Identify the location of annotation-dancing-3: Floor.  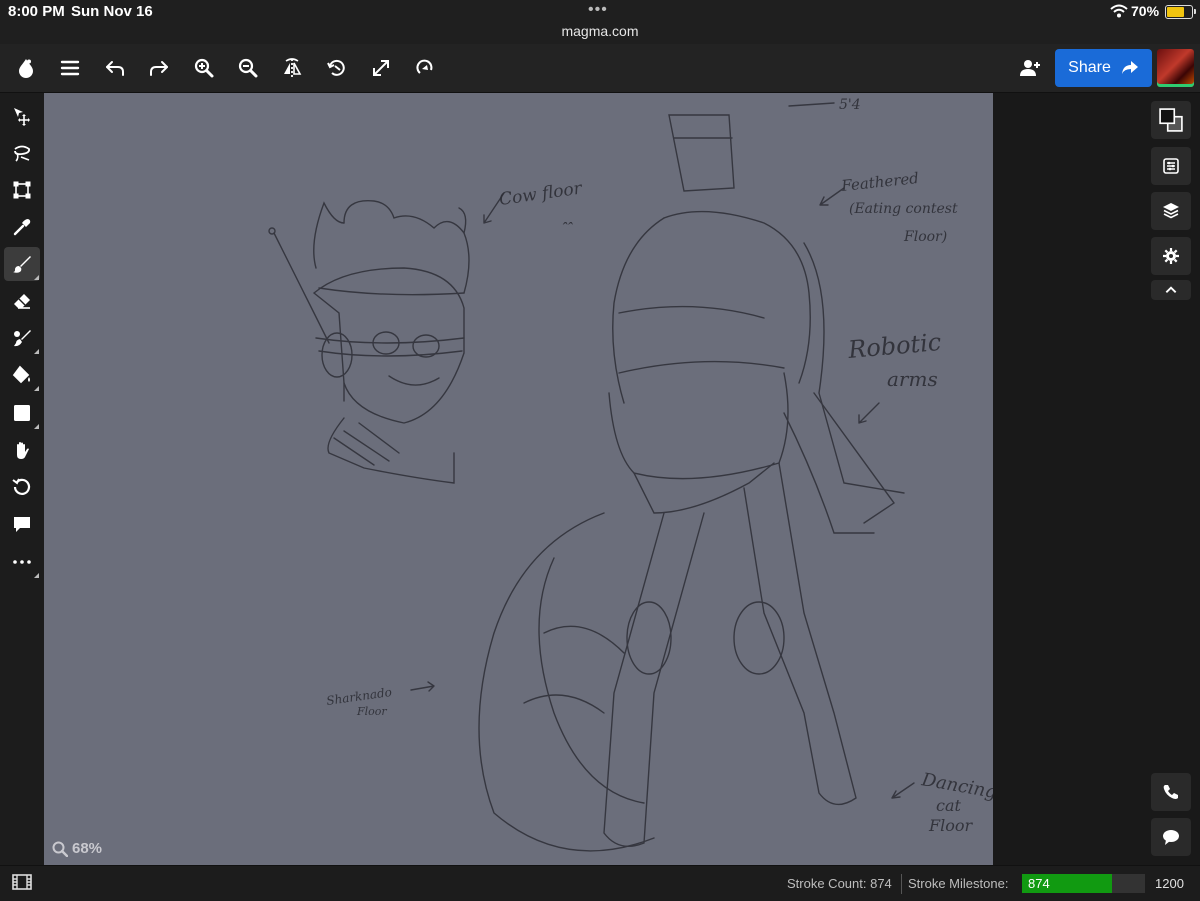
(950, 825).